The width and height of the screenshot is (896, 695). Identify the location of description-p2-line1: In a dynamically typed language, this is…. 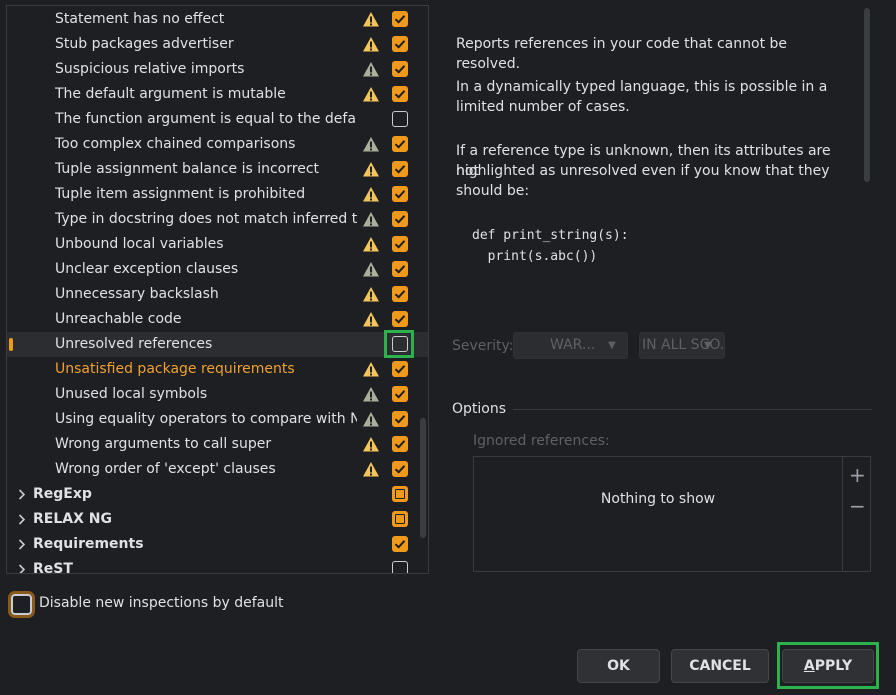
(642, 87).